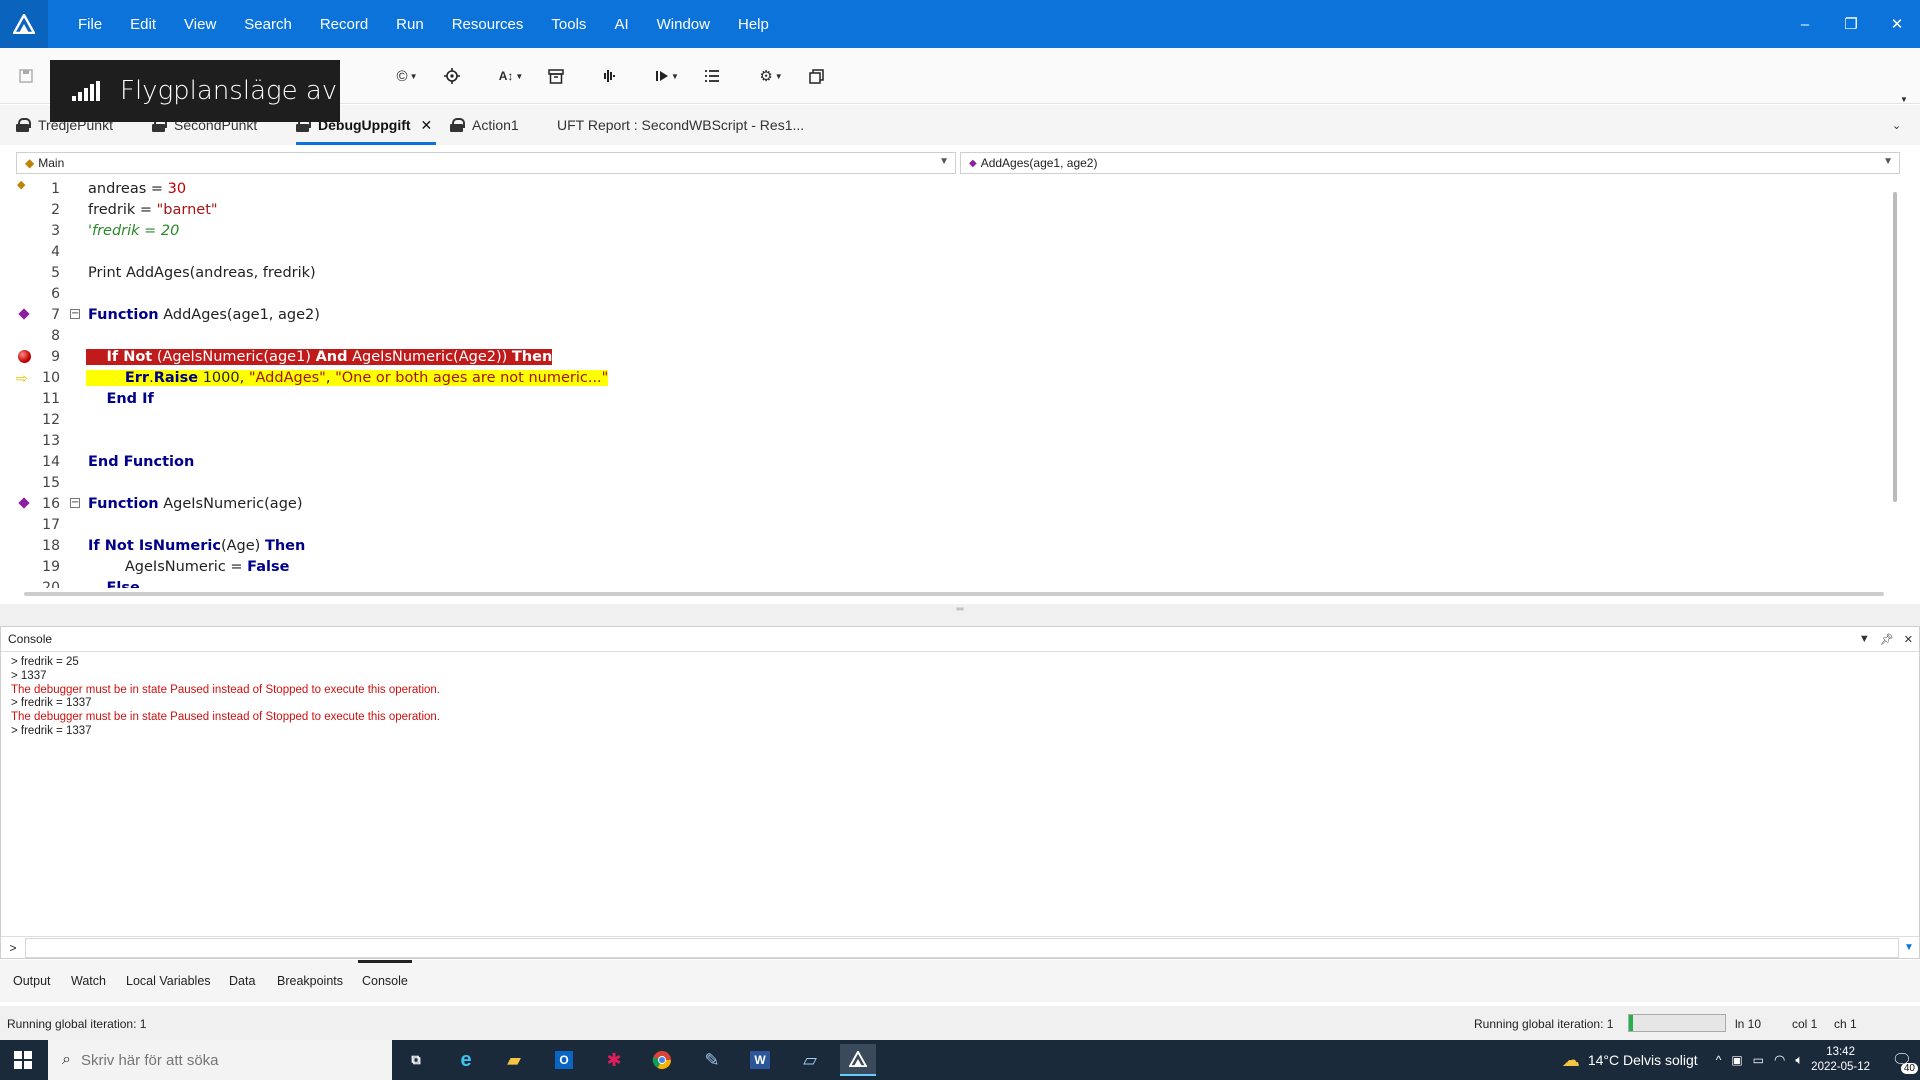 Image resolution: width=1920 pixels, height=1080 pixels. I want to click on waveform-icon, so click(608, 76).